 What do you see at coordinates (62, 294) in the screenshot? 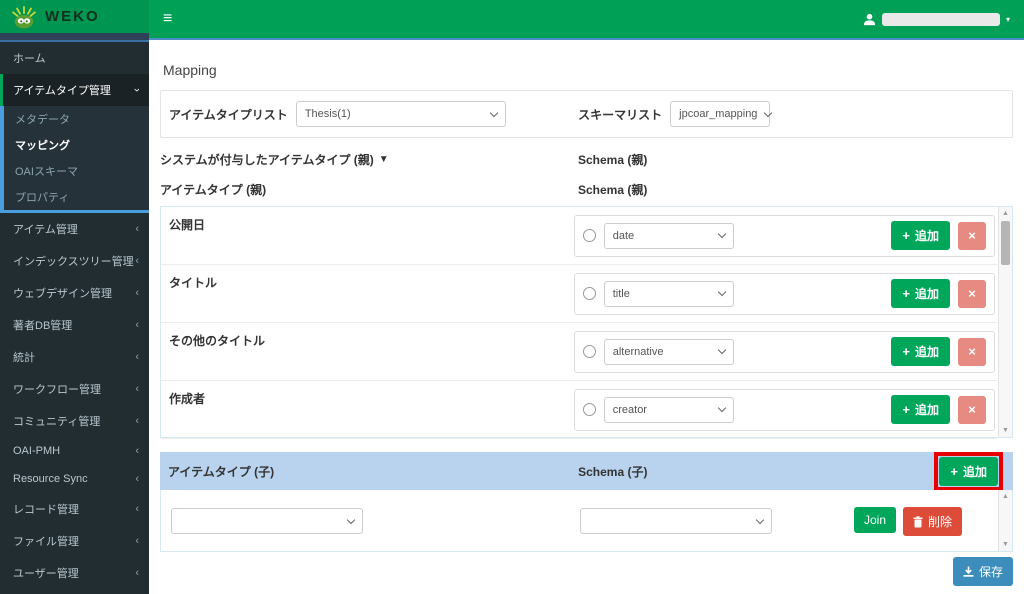
I see `sidebar-item-label: ウェブデザイン管理` at bounding box center [62, 294].